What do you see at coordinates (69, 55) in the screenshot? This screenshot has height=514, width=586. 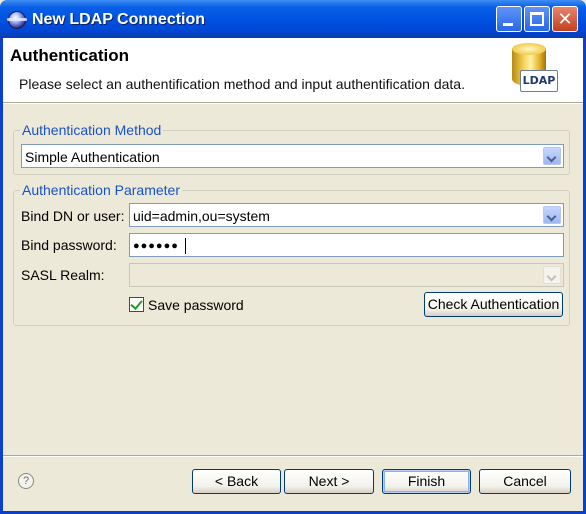 I see `page-title: Authentication` at bounding box center [69, 55].